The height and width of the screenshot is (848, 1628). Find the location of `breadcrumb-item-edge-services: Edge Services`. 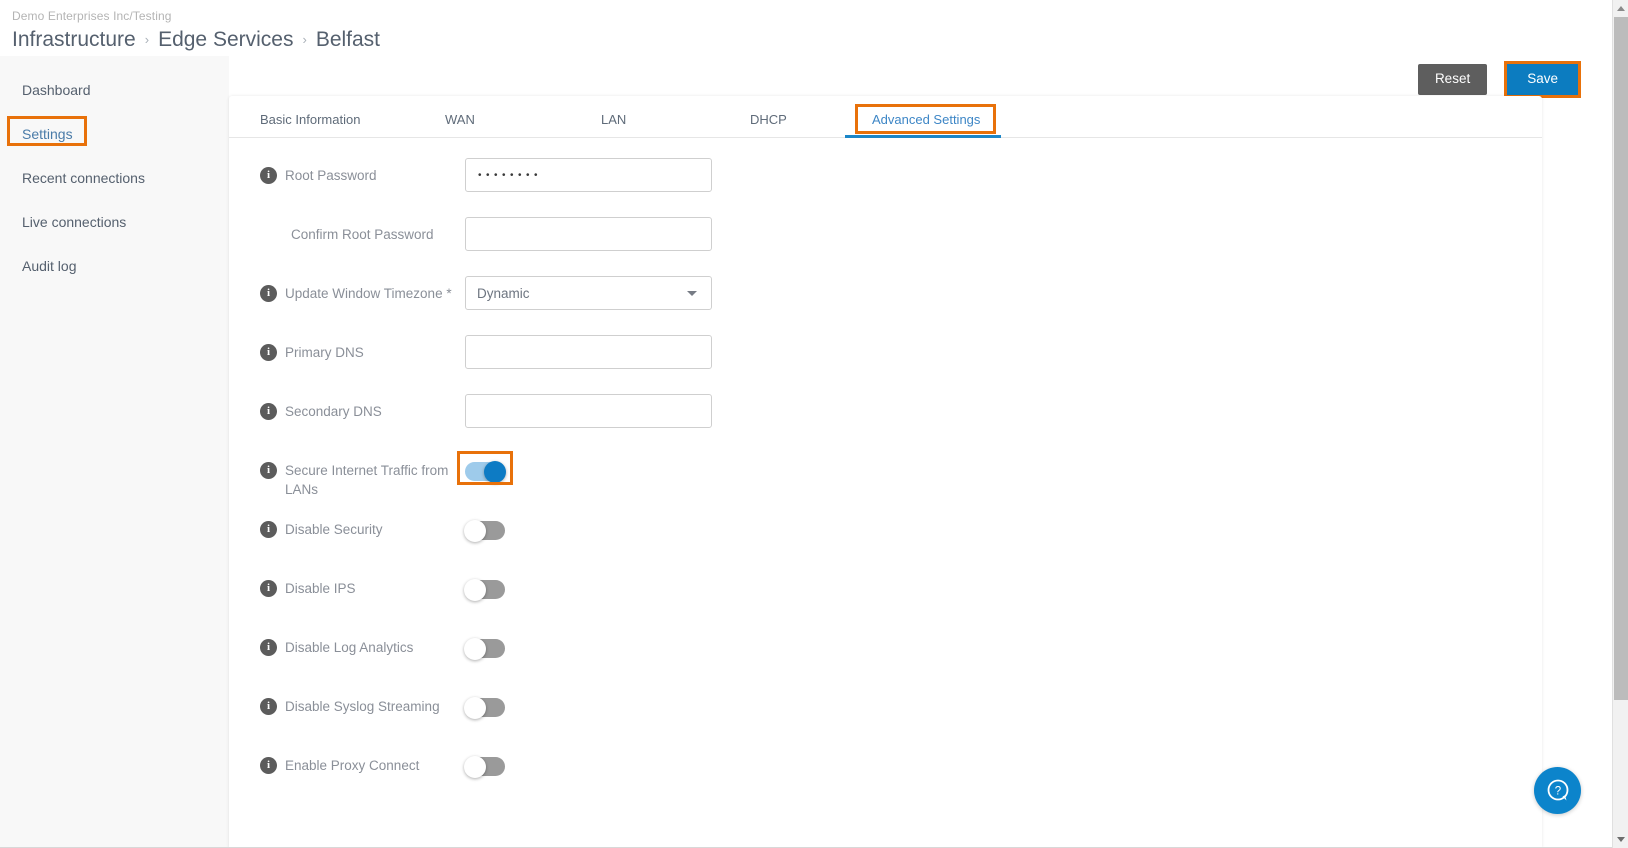

breadcrumb-item-edge-services: Edge Services is located at coordinates (225, 40).